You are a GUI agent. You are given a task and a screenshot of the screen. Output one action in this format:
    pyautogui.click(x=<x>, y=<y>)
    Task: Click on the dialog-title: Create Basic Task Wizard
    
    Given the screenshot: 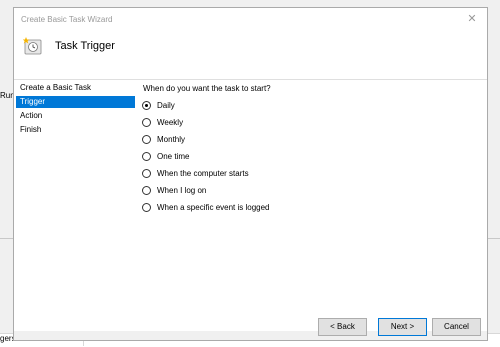 What is the action you would take?
    pyautogui.click(x=67, y=19)
    